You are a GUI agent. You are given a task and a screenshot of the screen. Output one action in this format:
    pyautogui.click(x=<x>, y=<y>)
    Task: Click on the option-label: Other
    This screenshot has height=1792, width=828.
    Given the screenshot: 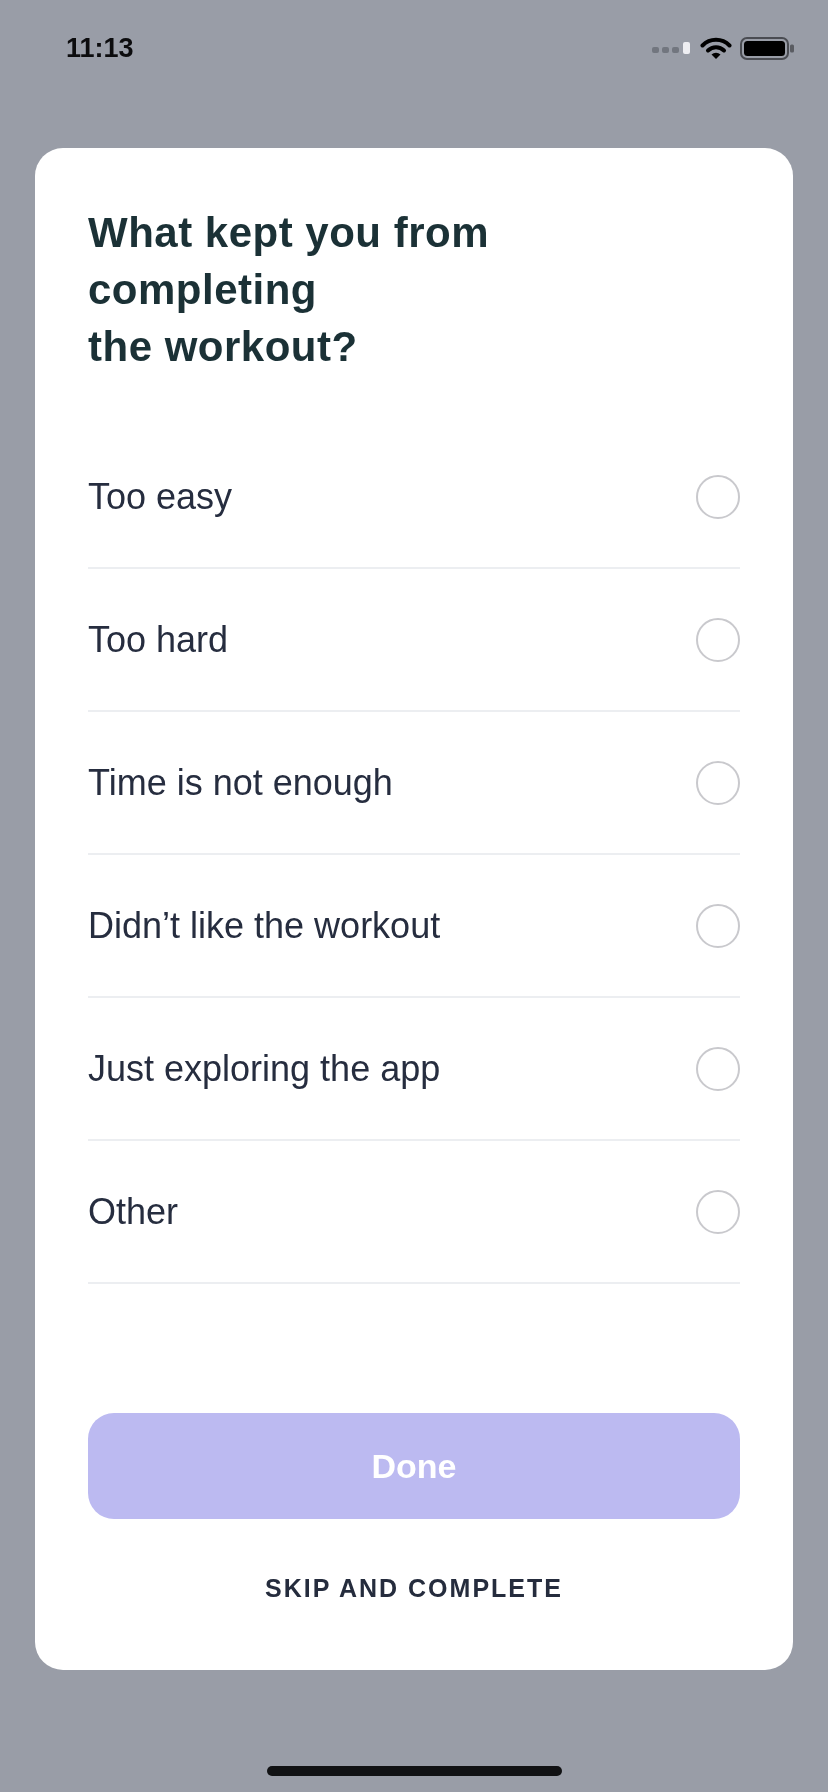 What is the action you would take?
    pyautogui.click(x=133, y=1211)
    